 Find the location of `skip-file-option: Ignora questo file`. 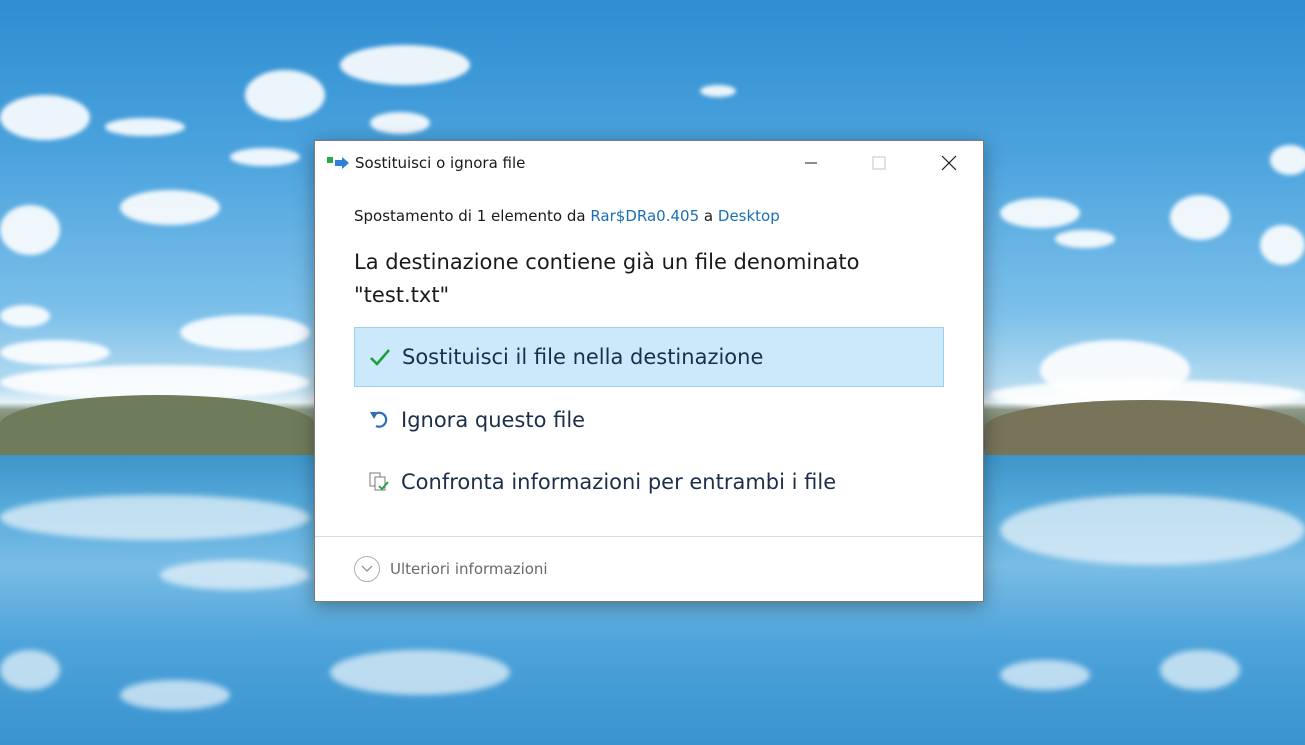

skip-file-option: Ignora questo file is located at coordinates (649, 420).